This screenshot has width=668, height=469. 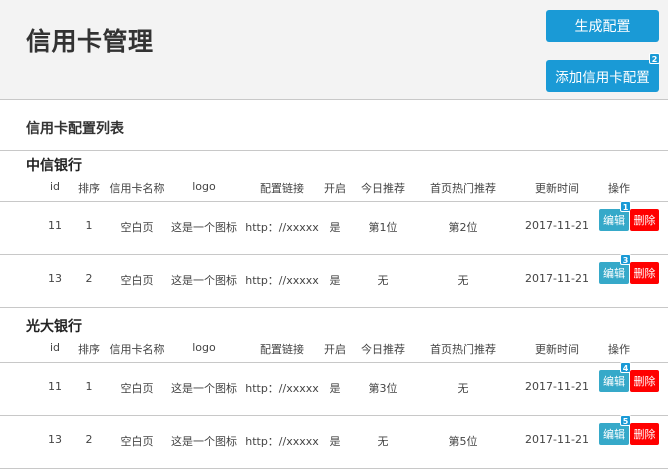 I want to click on cell-today-rec: 第3位, so click(x=383, y=388).